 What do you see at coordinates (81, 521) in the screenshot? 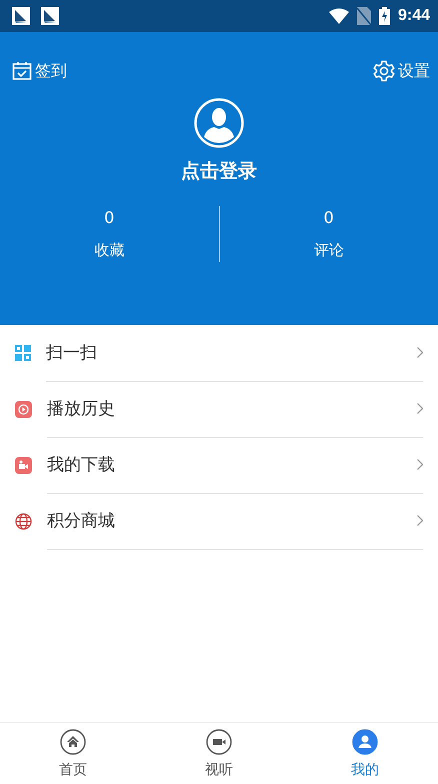
I see `menu-label: 积分商城` at bounding box center [81, 521].